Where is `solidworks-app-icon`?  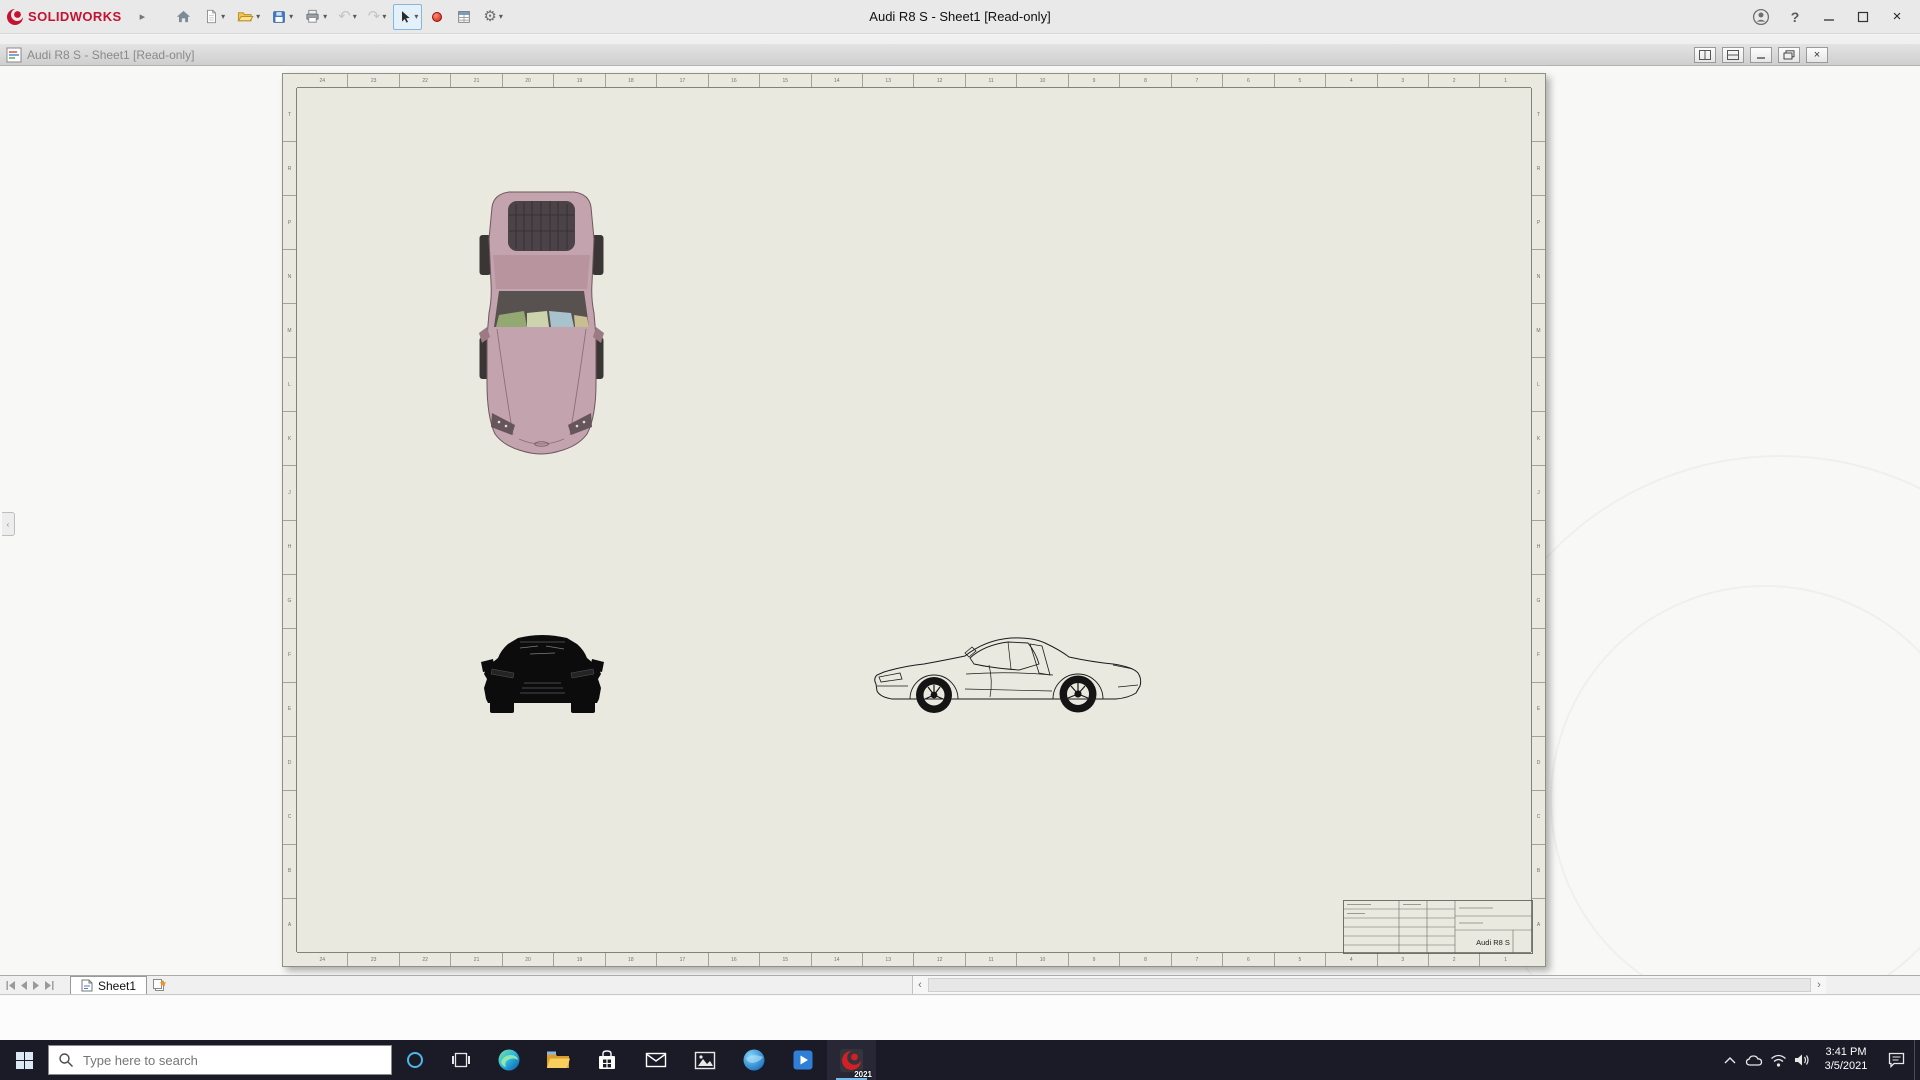
solidworks-app-icon is located at coordinates (851, 1060).